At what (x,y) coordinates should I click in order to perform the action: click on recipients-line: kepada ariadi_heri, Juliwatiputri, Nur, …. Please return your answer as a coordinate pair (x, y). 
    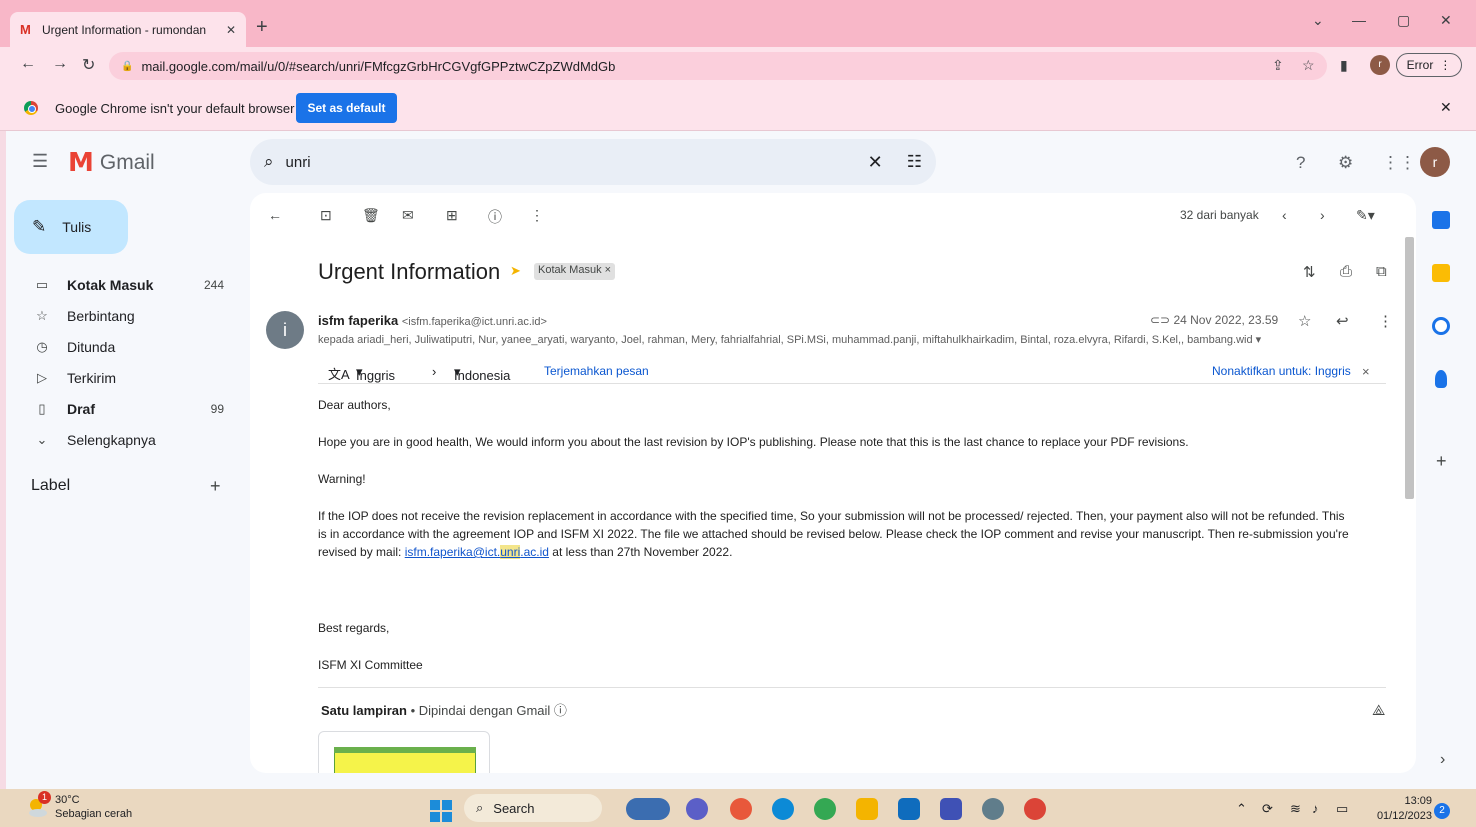
    Looking at the image, I should click on (789, 339).